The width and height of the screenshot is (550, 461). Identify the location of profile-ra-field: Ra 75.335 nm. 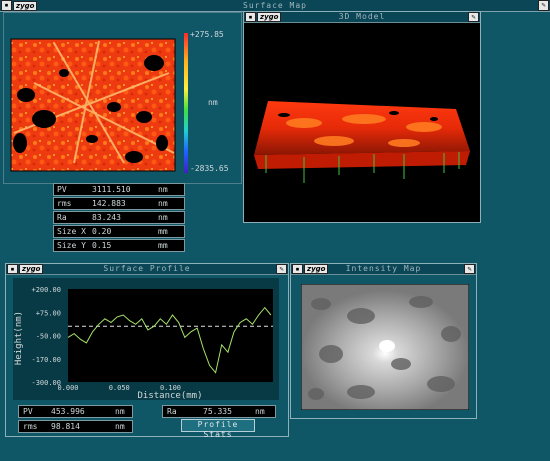
(219, 411).